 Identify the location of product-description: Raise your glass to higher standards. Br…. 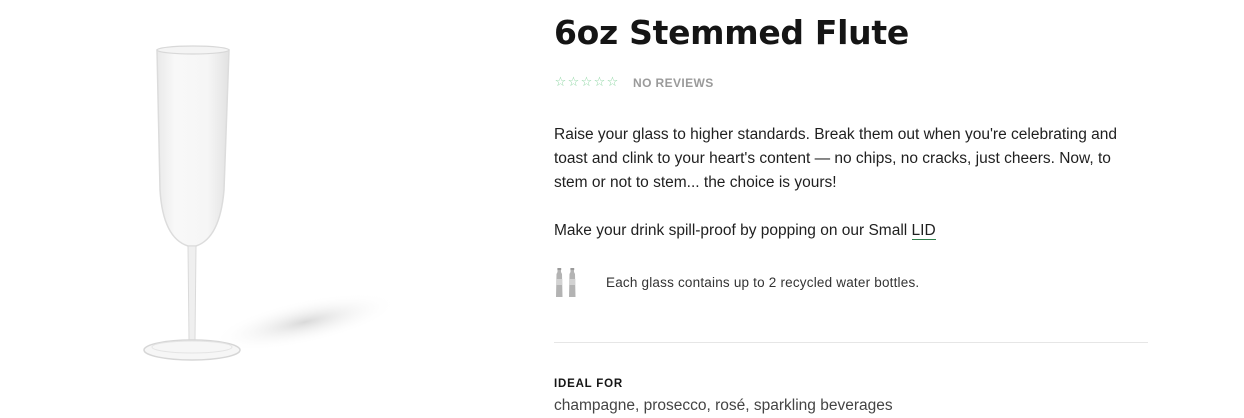
(836, 158).